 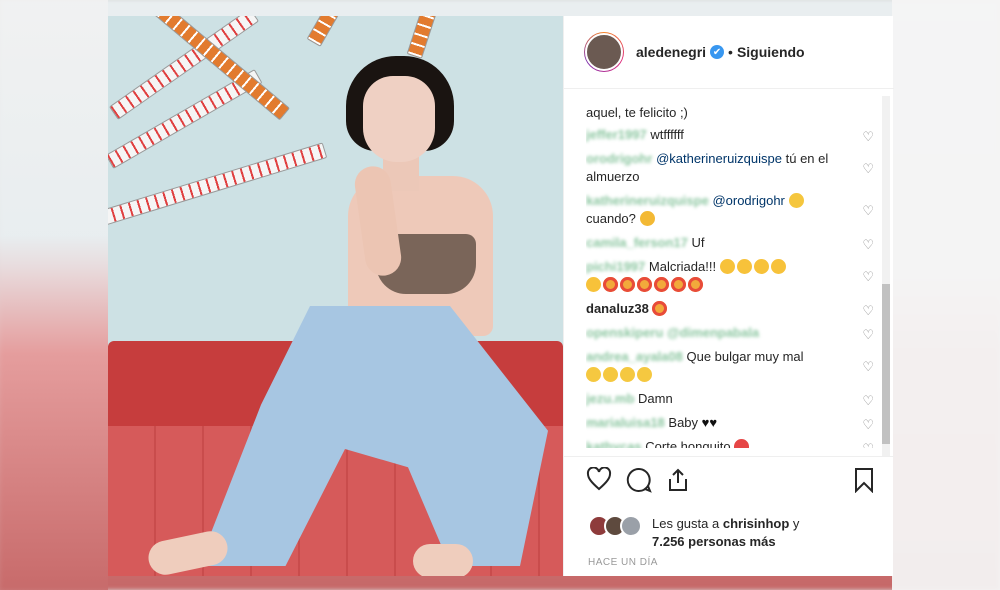 I want to click on comment-text: aquel, te felicito ;), so click(x=637, y=112).